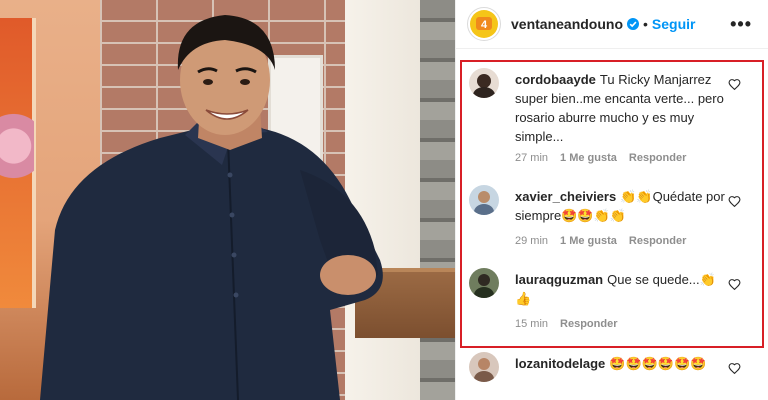 This screenshot has width=768, height=400. I want to click on account-username: ventaneandouno, so click(567, 24).